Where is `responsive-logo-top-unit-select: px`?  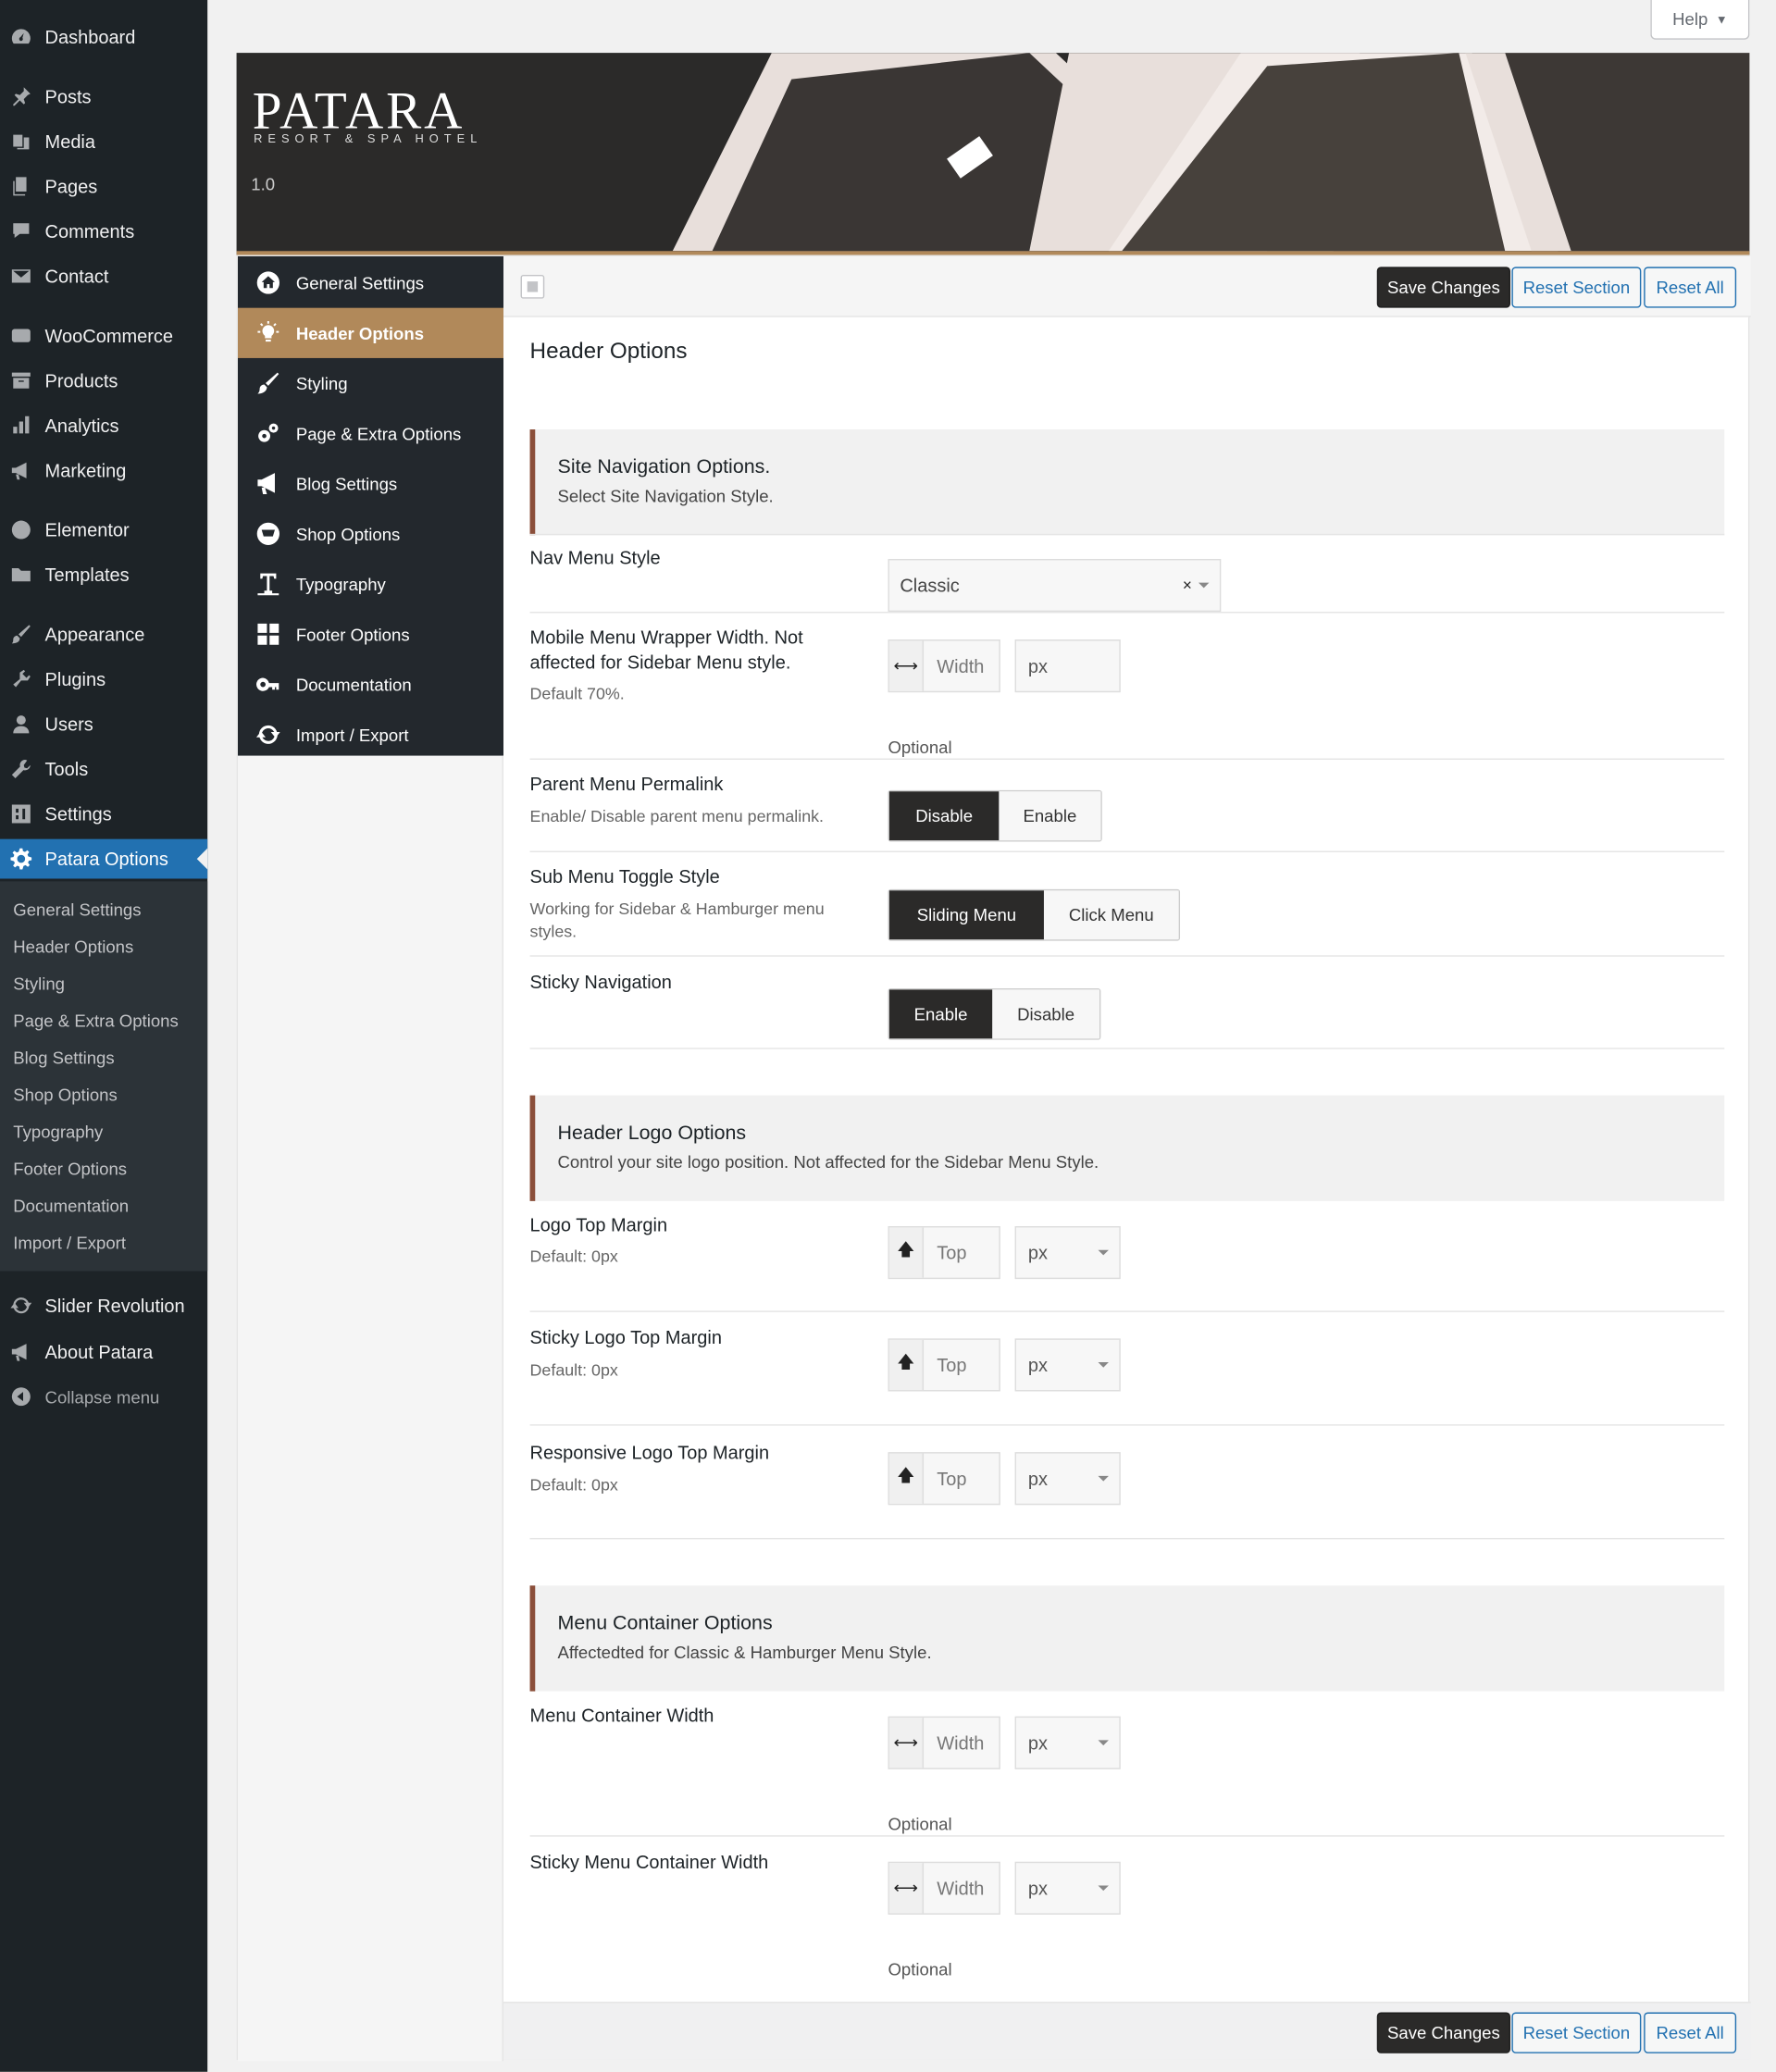
responsive-logo-top-unit-select: px is located at coordinates (1067, 1479).